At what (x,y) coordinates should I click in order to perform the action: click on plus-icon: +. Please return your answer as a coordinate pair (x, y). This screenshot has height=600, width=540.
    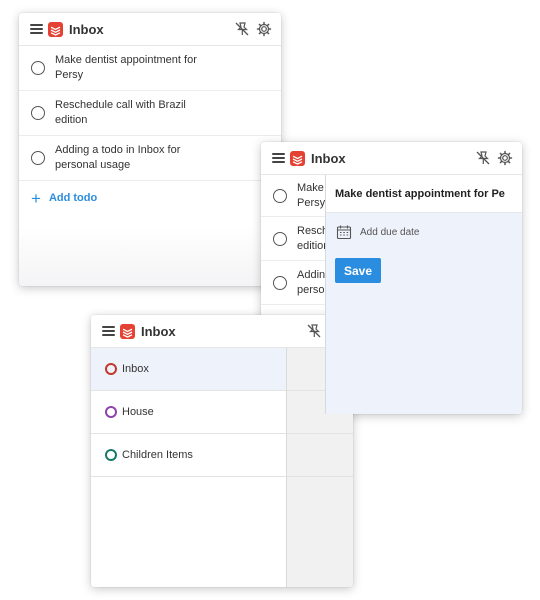
    Looking at the image, I should click on (36, 198).